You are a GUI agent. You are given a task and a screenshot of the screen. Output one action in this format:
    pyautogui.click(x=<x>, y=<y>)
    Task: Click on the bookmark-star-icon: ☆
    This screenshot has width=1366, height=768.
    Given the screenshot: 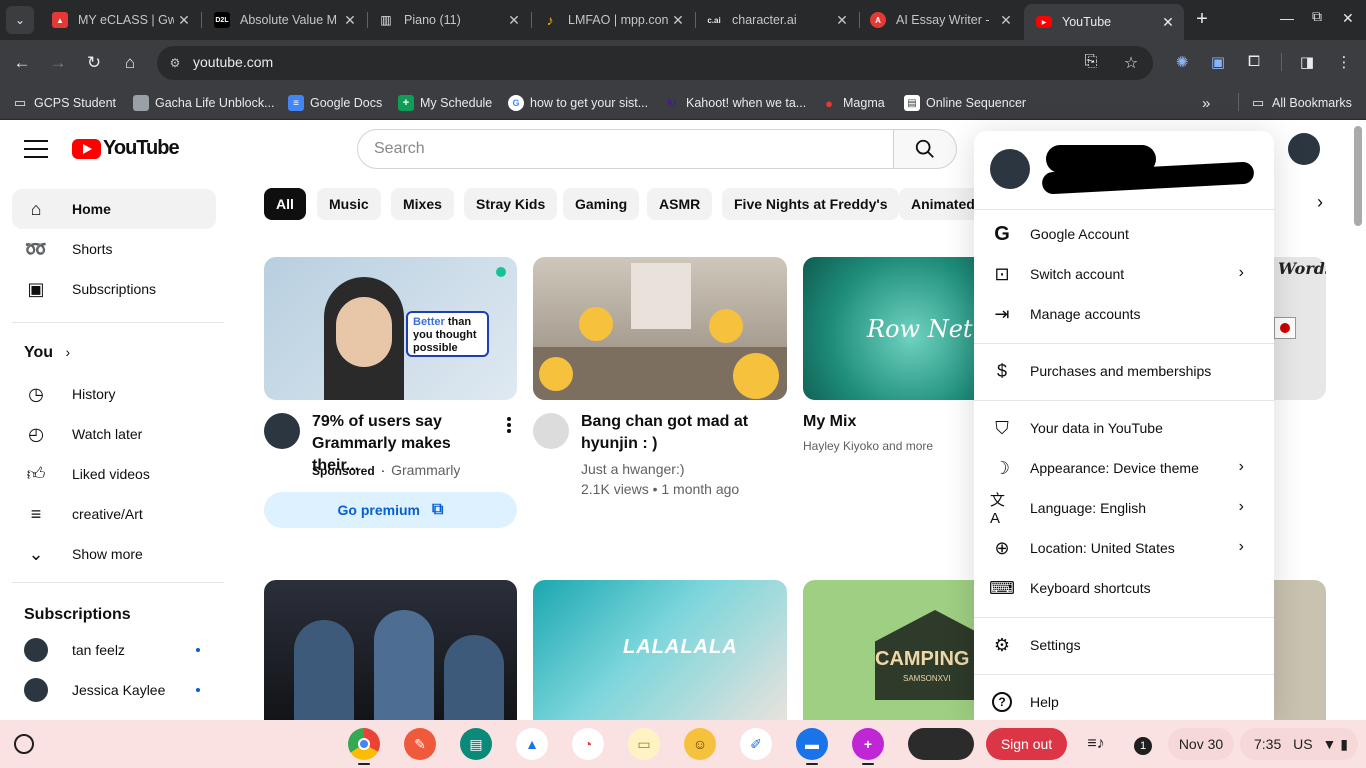 What is the action you would take?
    pyautogui.click(x=1131, y=63)
    